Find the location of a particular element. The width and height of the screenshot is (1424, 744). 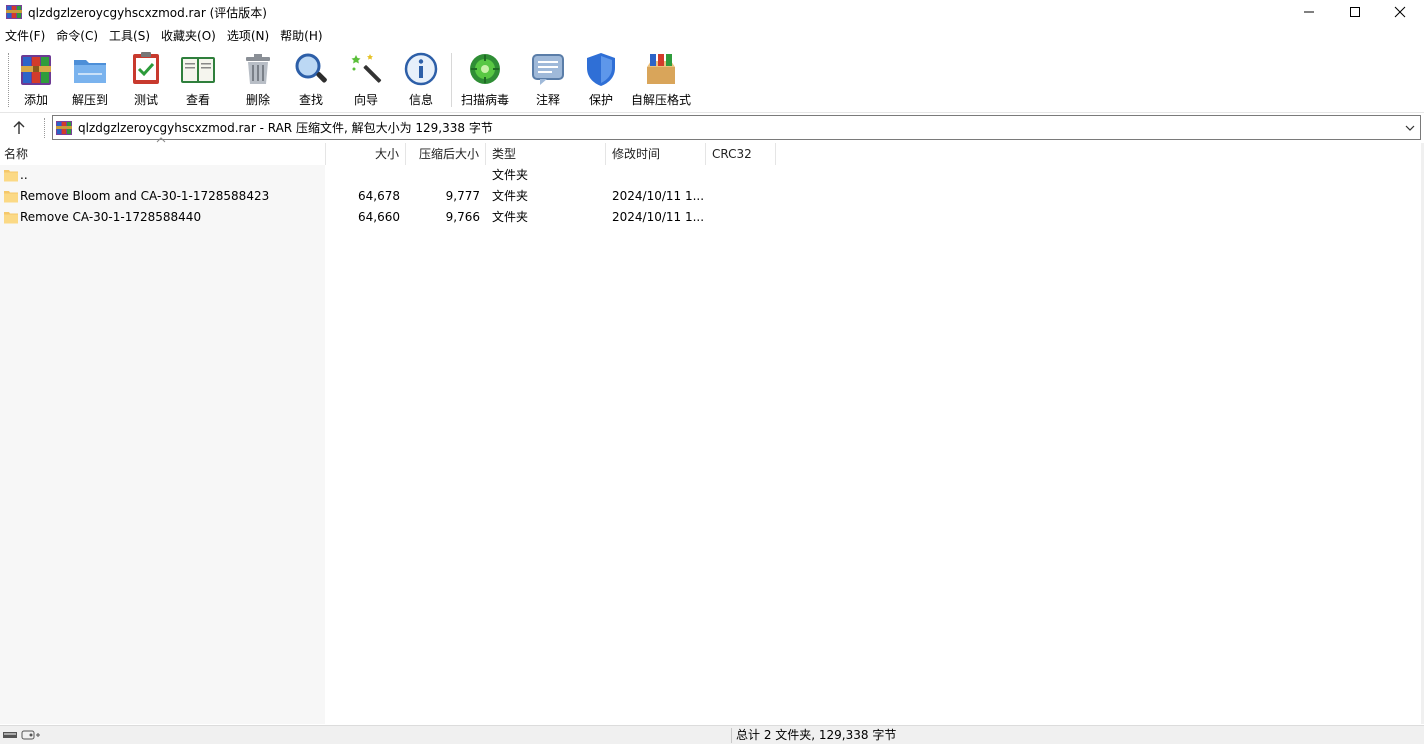

drive-status-icon is located at coordinates (21, 735).